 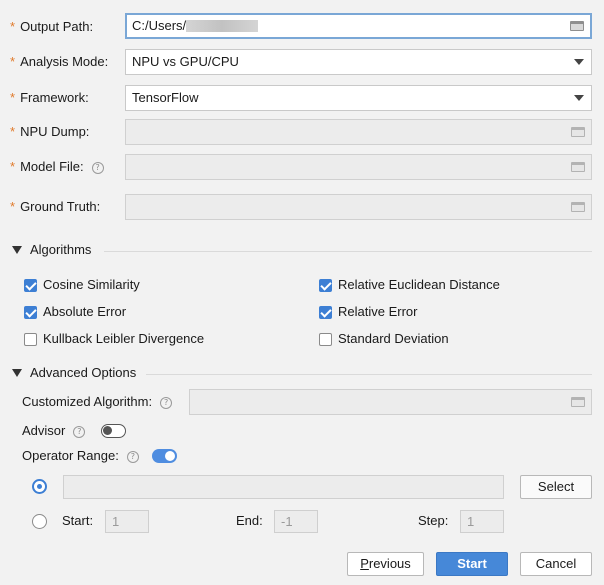 I want to click on range-select-radio, so click(x=39, y=486).